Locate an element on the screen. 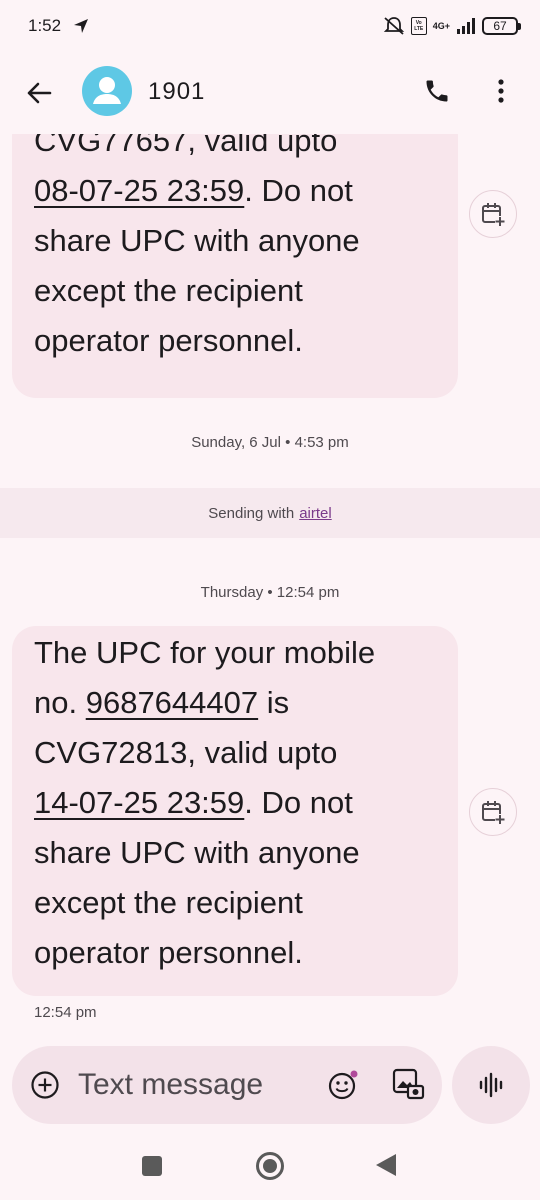  voice-message-button is located at coordinates (491, 1085).